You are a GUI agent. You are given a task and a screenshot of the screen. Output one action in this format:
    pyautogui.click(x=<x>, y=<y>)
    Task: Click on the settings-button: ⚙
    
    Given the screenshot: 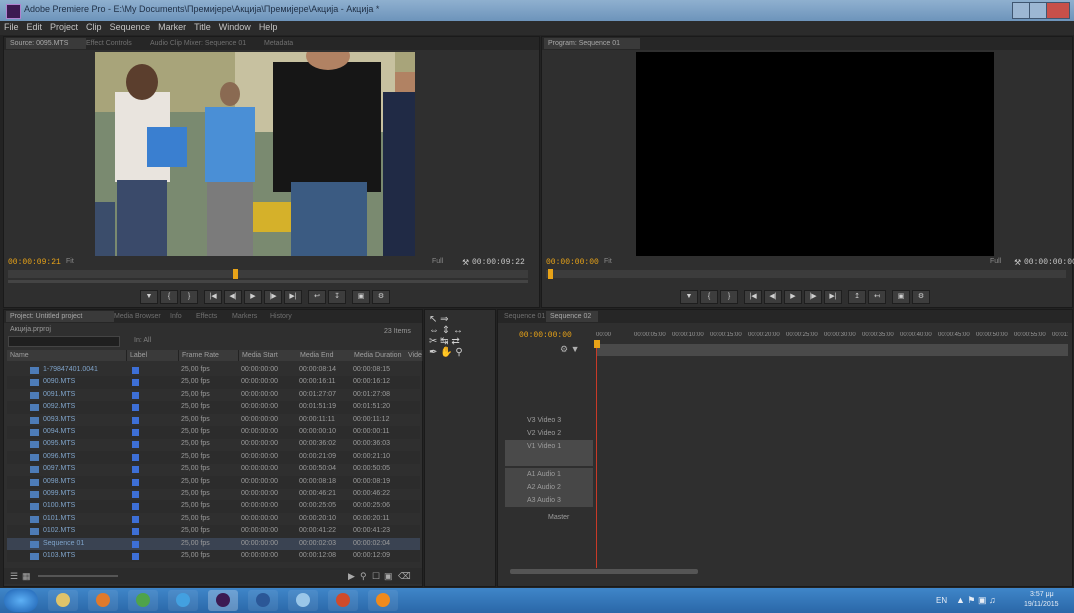 What is the action you would take?
    pyautogui.click(x=381, y=297)
    